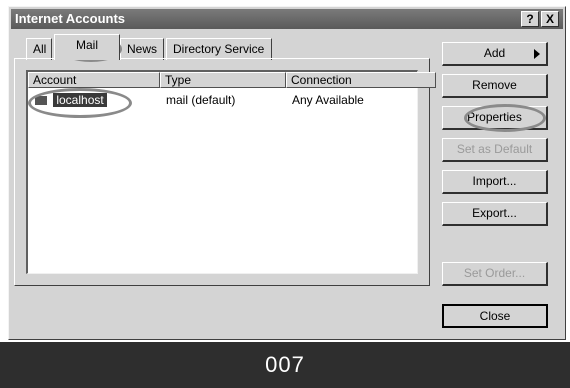  Describe the element at coordinates (495, 150) in the screenshot. I see `set-as-default-button: Set as Default` at that location.